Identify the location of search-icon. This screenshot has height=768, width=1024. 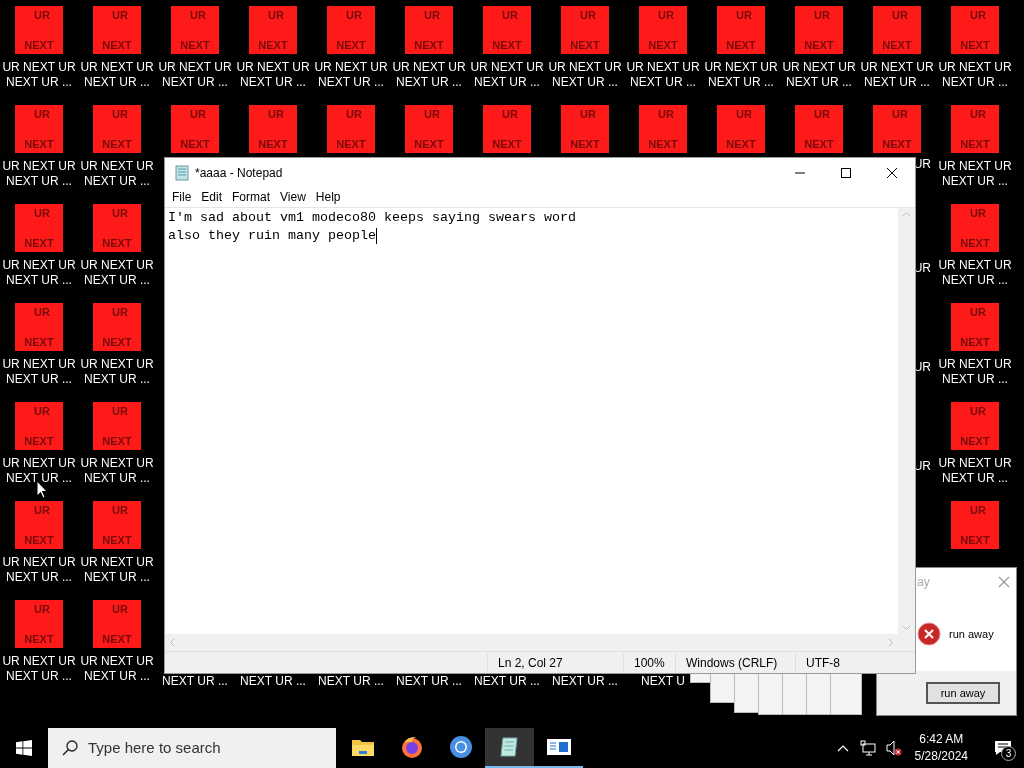
(70, 748).